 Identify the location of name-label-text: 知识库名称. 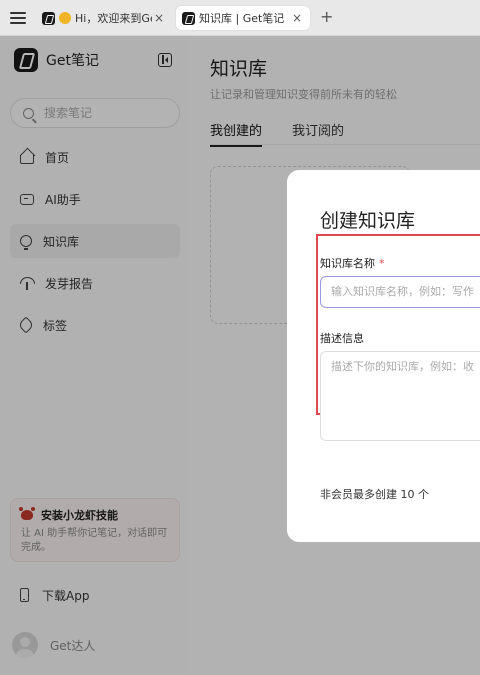
(347, 263).